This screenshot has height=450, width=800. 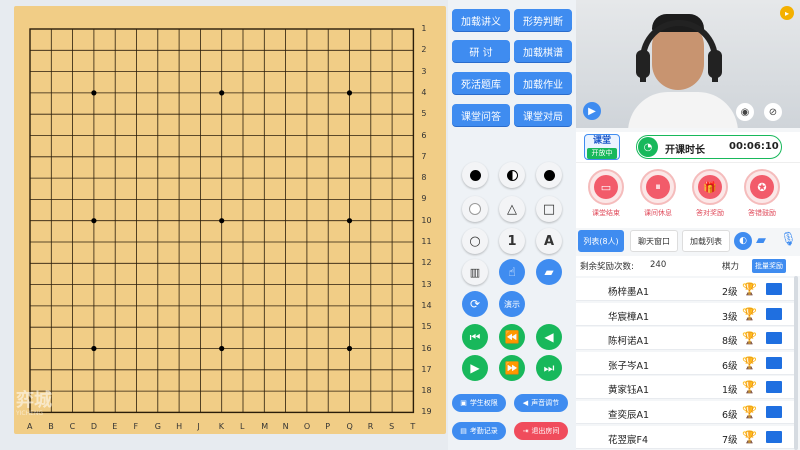 What do you see at coordinates (479, 431) in the screenshot?
I see `attendance-record-button: ▤ 考勤记录` at bounding box center [479, 431].